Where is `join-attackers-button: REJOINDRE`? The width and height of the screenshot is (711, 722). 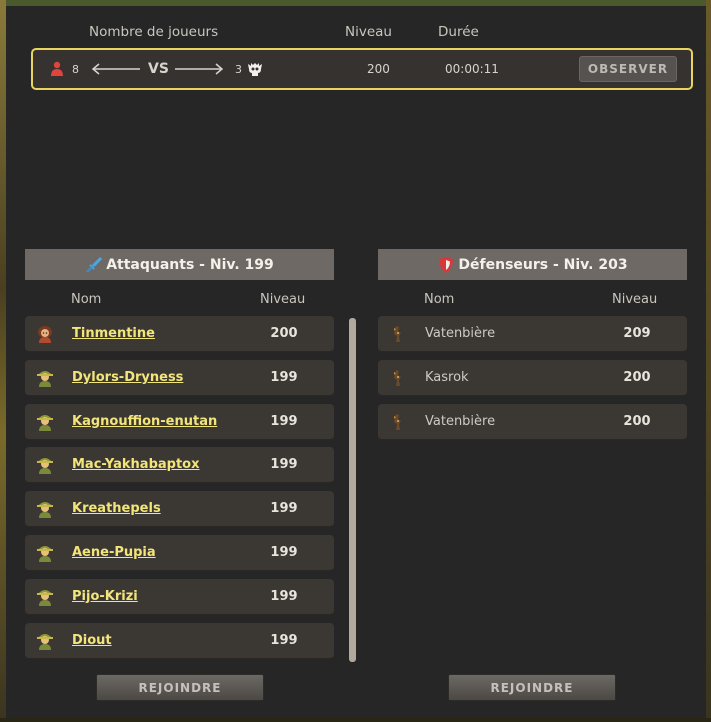
join-attackers-button: REJOINDRE is located at coordinates (180, 687).